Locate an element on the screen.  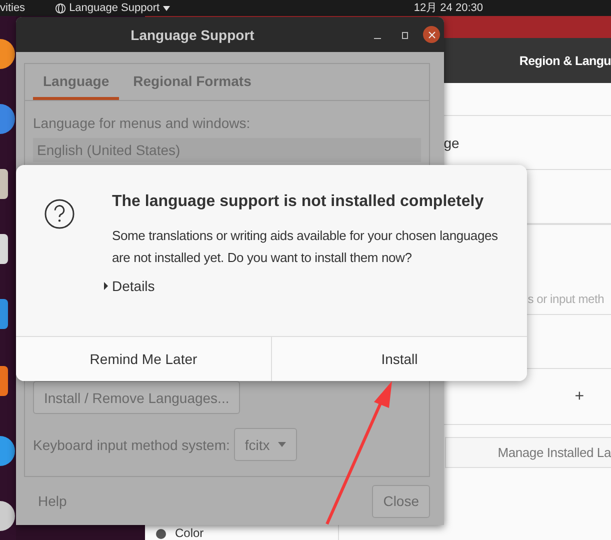
maximize-icon is located at coordinates (404, 34).